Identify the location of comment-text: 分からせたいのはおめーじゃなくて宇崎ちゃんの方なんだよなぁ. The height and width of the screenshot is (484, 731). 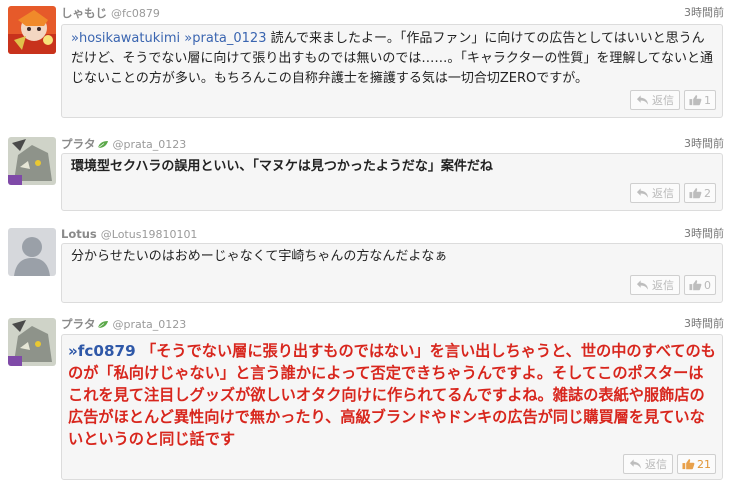
(392, 257).